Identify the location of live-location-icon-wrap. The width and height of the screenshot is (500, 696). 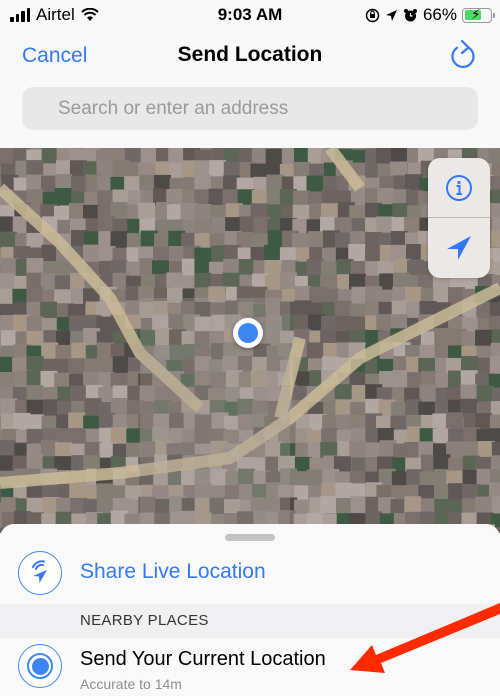
(40, 573).